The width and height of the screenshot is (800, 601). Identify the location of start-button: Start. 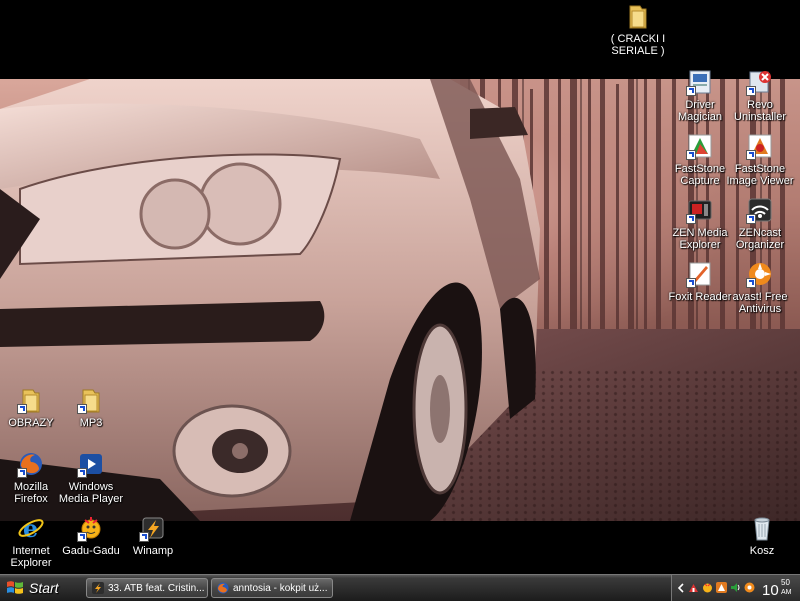
(39, 588).